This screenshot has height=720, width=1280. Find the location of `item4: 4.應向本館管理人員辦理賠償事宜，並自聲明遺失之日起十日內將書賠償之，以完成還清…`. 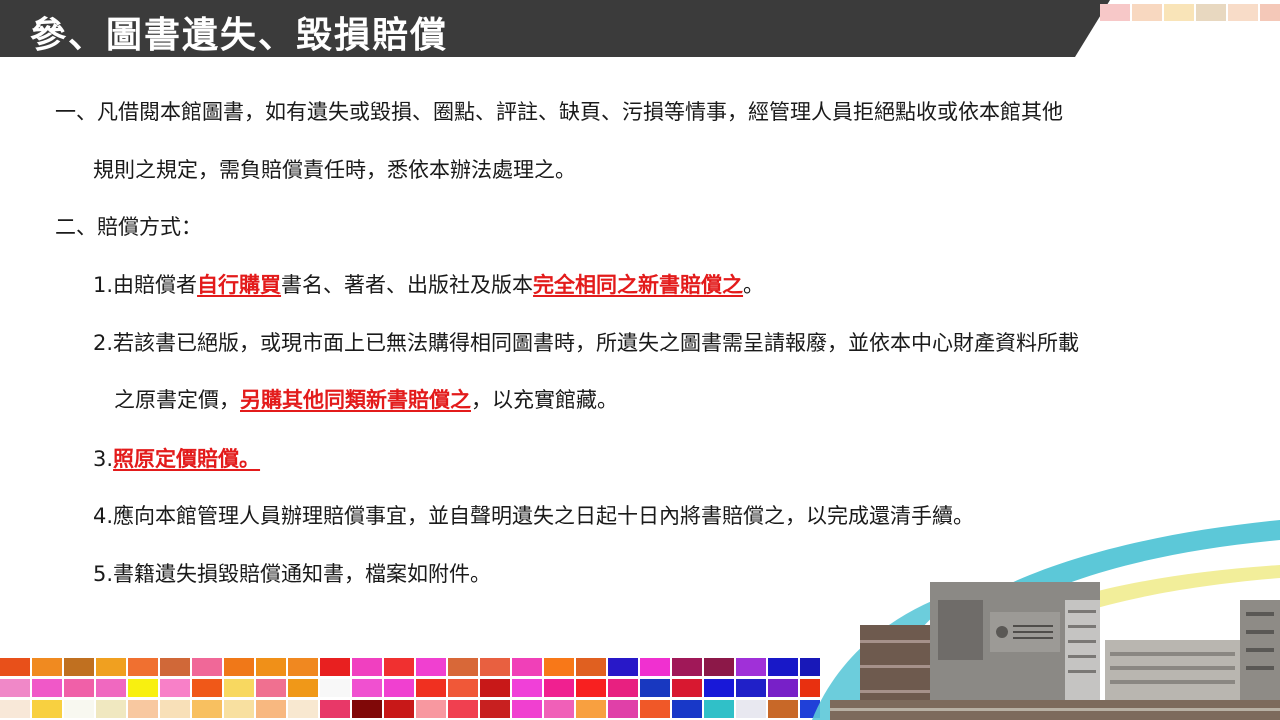

item4: 4.應向本館管理人員辦理賠償事宜，並自聲明遺失之日起十日內將書賠償之，以完成還清… is located at coordinates (534, 516).